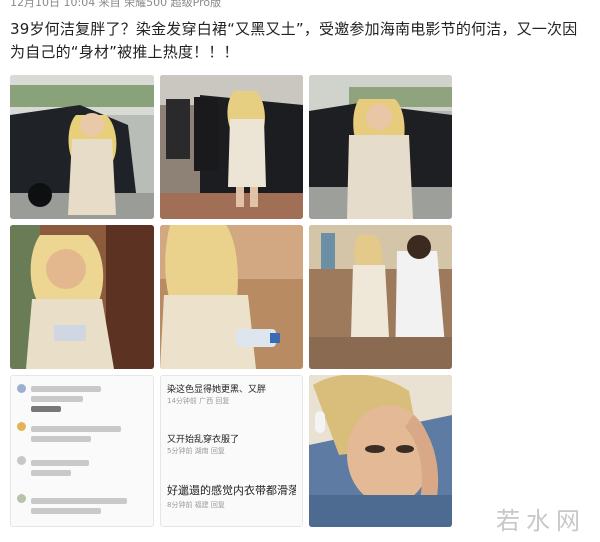 This screenshot has height=542, width=600. What do you see at coordinates (203, 440) in the screenshot?
I see `comment-2-text: 又开始乱穿衣服了` at bounding box center [203, 440].